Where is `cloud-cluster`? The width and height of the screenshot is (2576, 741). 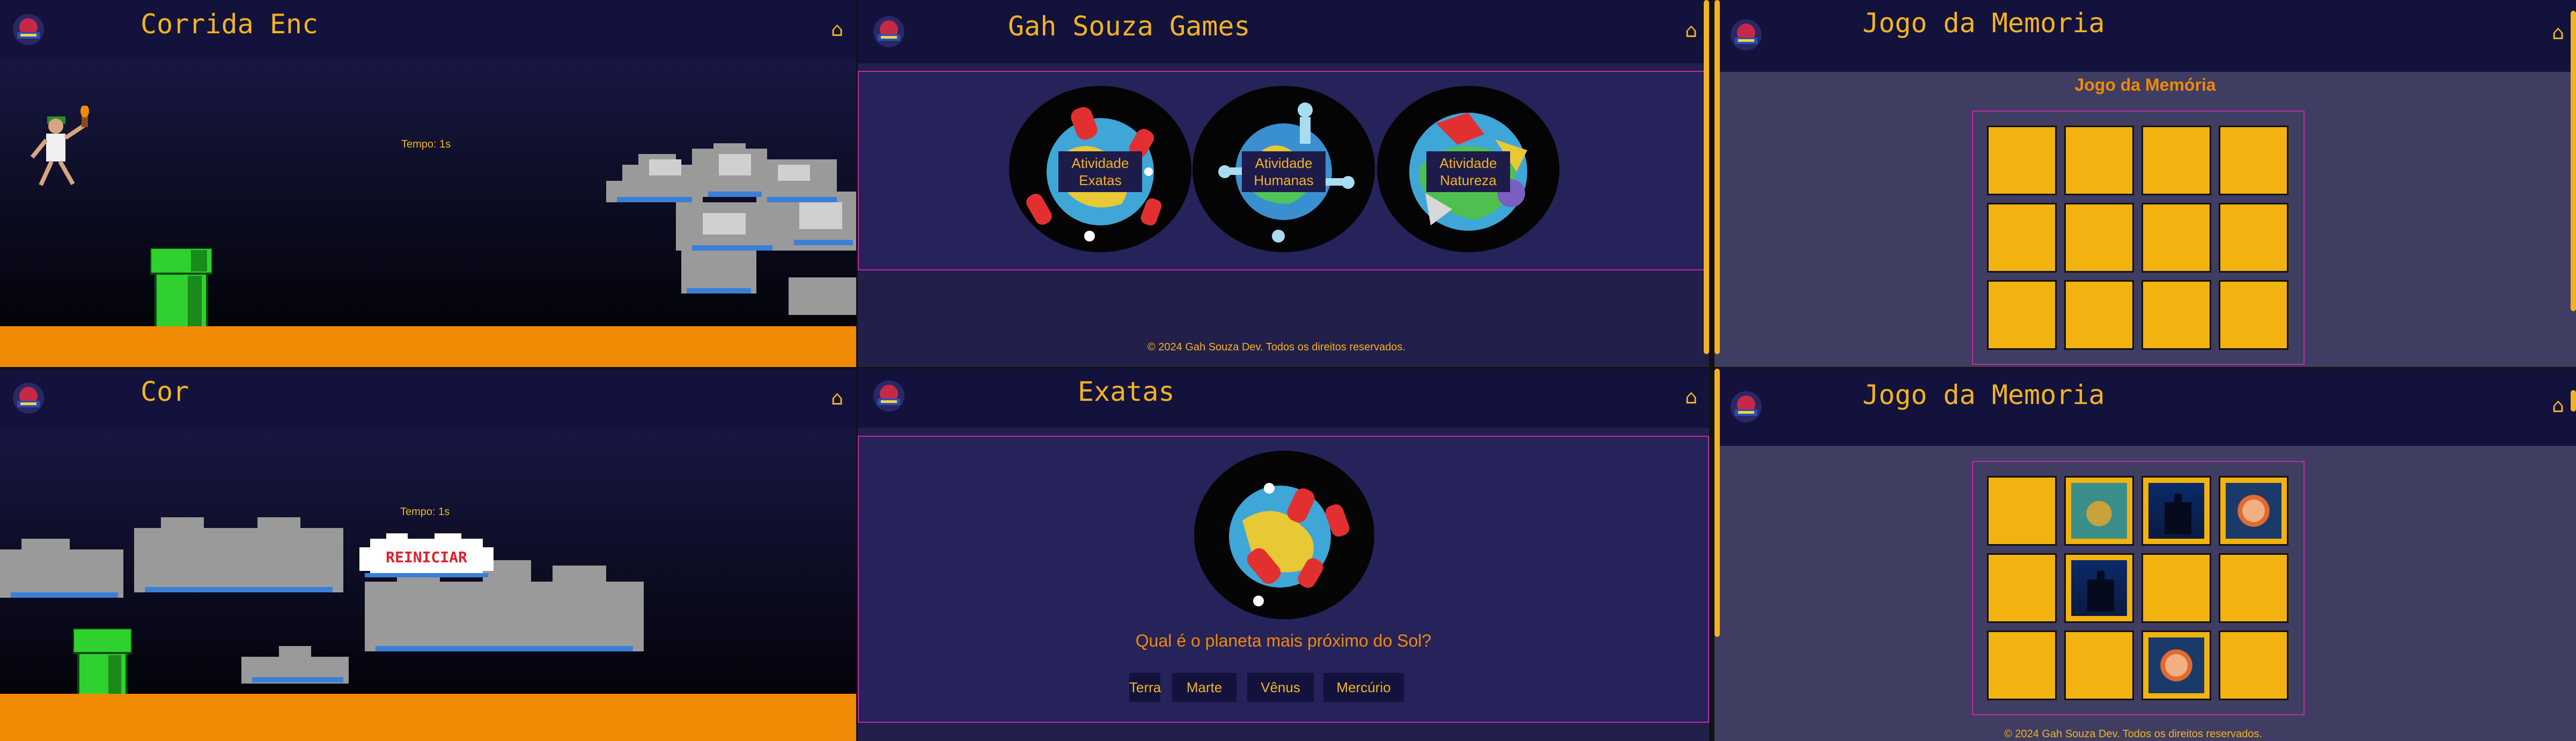
cloud-cluster is located at coordinates (731, 229).